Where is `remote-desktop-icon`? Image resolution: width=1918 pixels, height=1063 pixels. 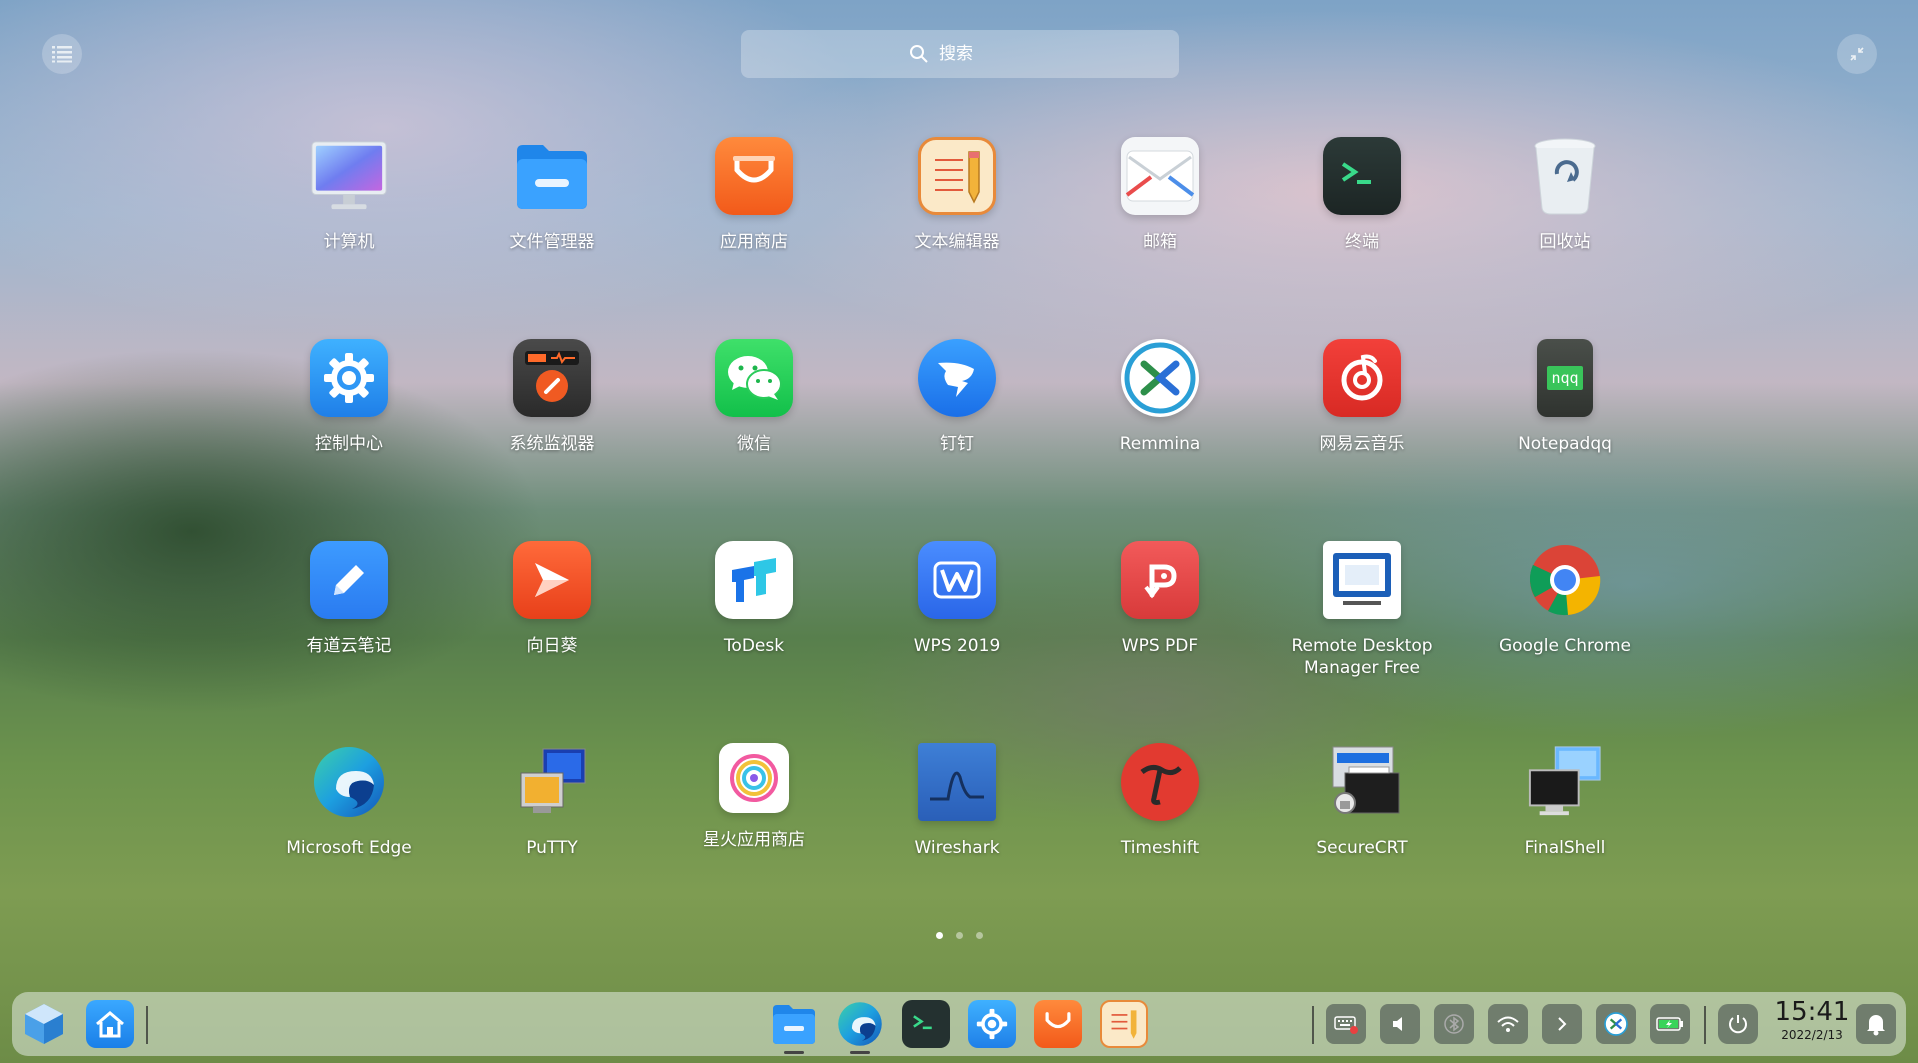 remote-desktop-icon is located at coordinates (1362, 580).